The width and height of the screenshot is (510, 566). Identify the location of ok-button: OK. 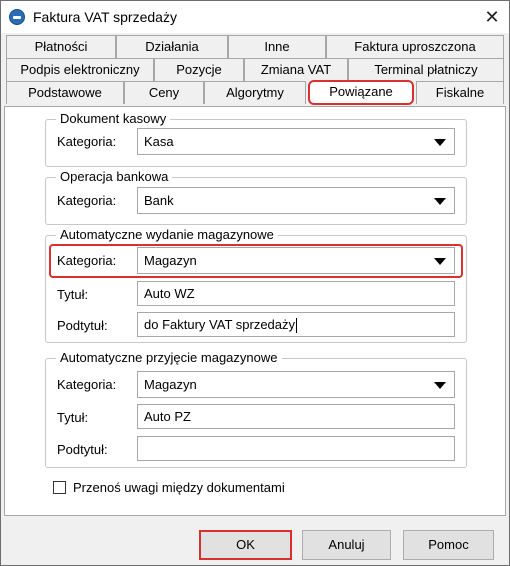
(245, 545).